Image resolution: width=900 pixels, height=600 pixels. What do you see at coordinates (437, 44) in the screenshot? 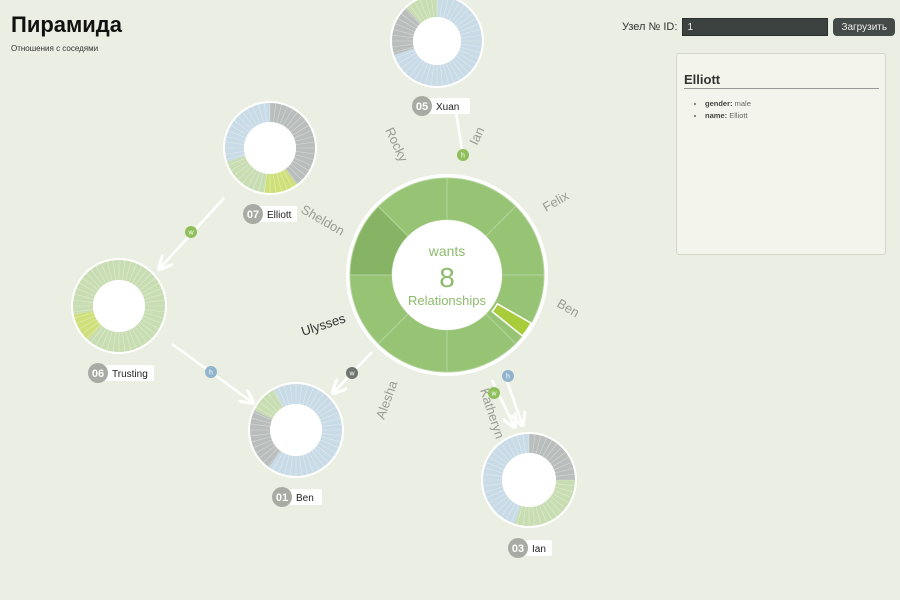
I see `node-xuan` at bounding box center [437, 44].